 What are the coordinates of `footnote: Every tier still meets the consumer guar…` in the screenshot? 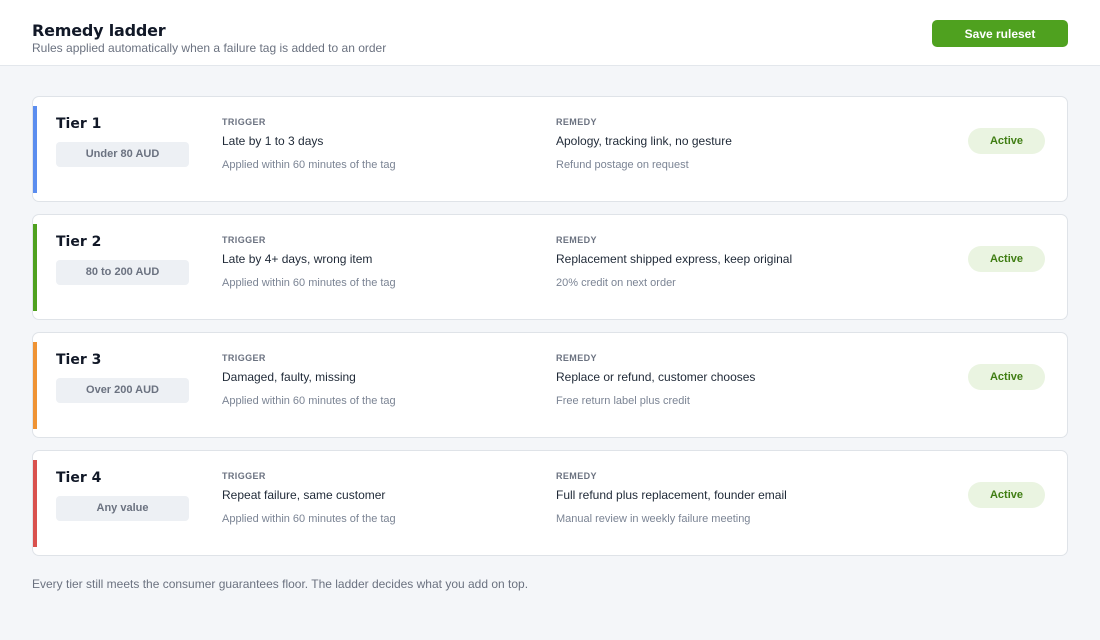 It's located at (280, 584).